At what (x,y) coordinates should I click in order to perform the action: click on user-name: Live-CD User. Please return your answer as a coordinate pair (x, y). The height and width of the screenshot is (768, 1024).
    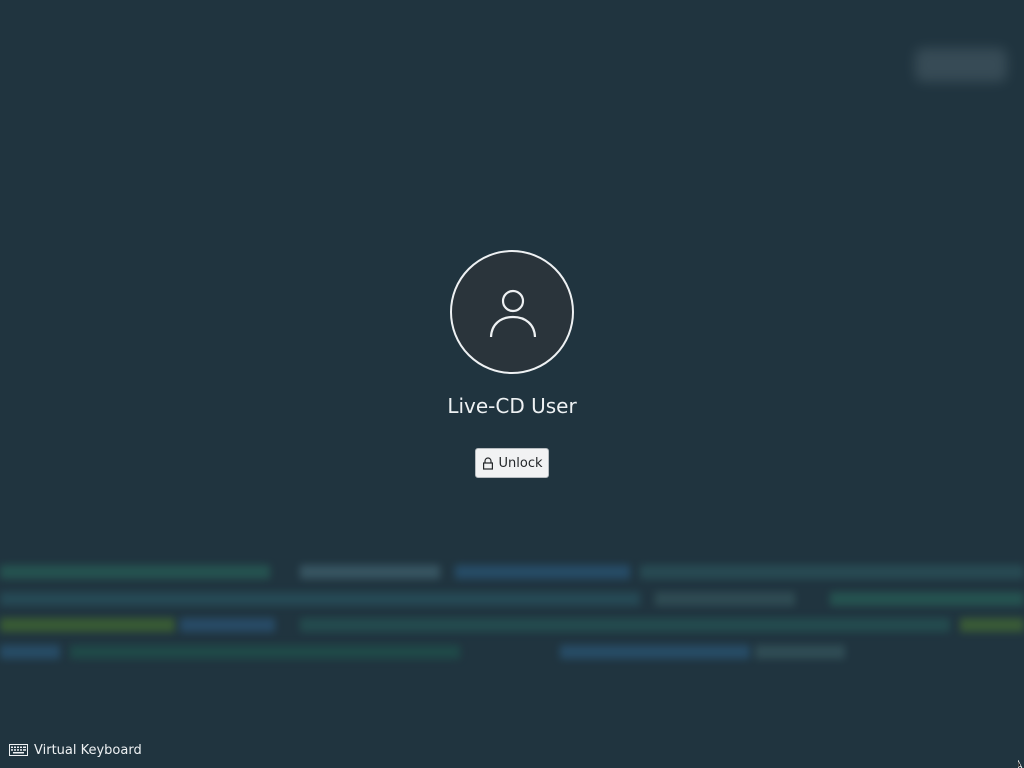
    Looking at the image, I should click on (512, 406).